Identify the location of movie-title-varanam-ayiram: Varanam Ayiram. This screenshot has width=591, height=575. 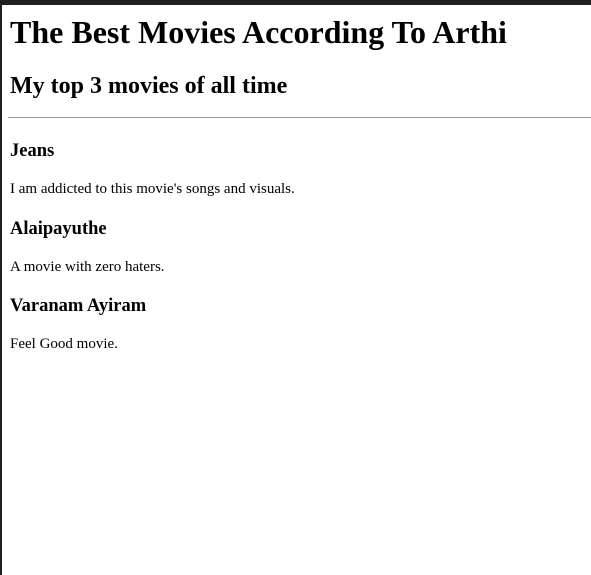
(78, 306).